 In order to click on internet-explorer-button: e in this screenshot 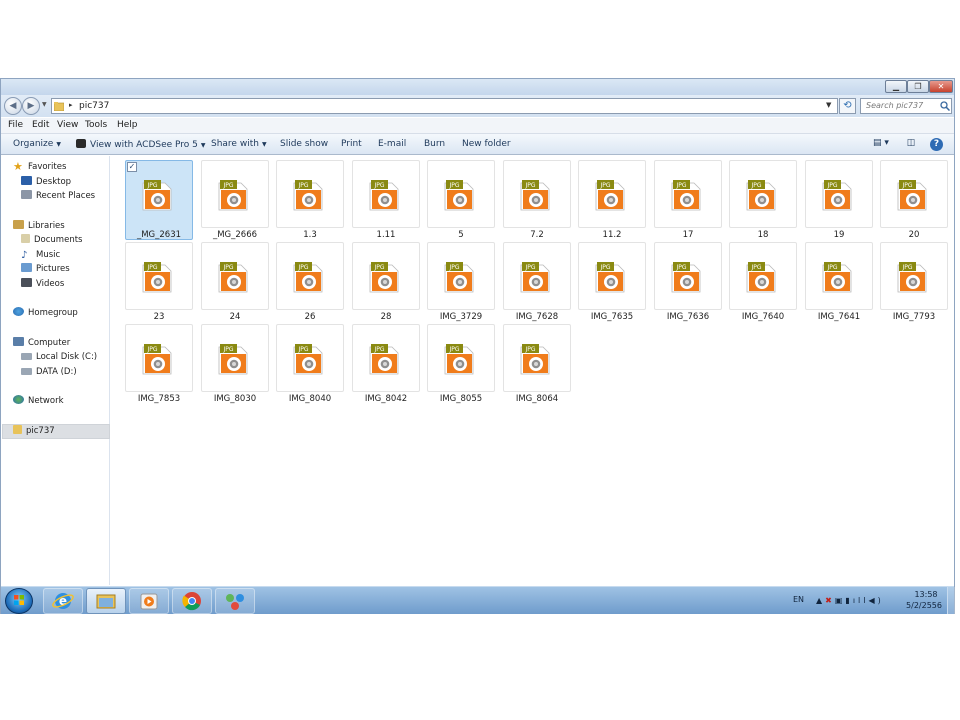, I will do `click(63, 601)`.